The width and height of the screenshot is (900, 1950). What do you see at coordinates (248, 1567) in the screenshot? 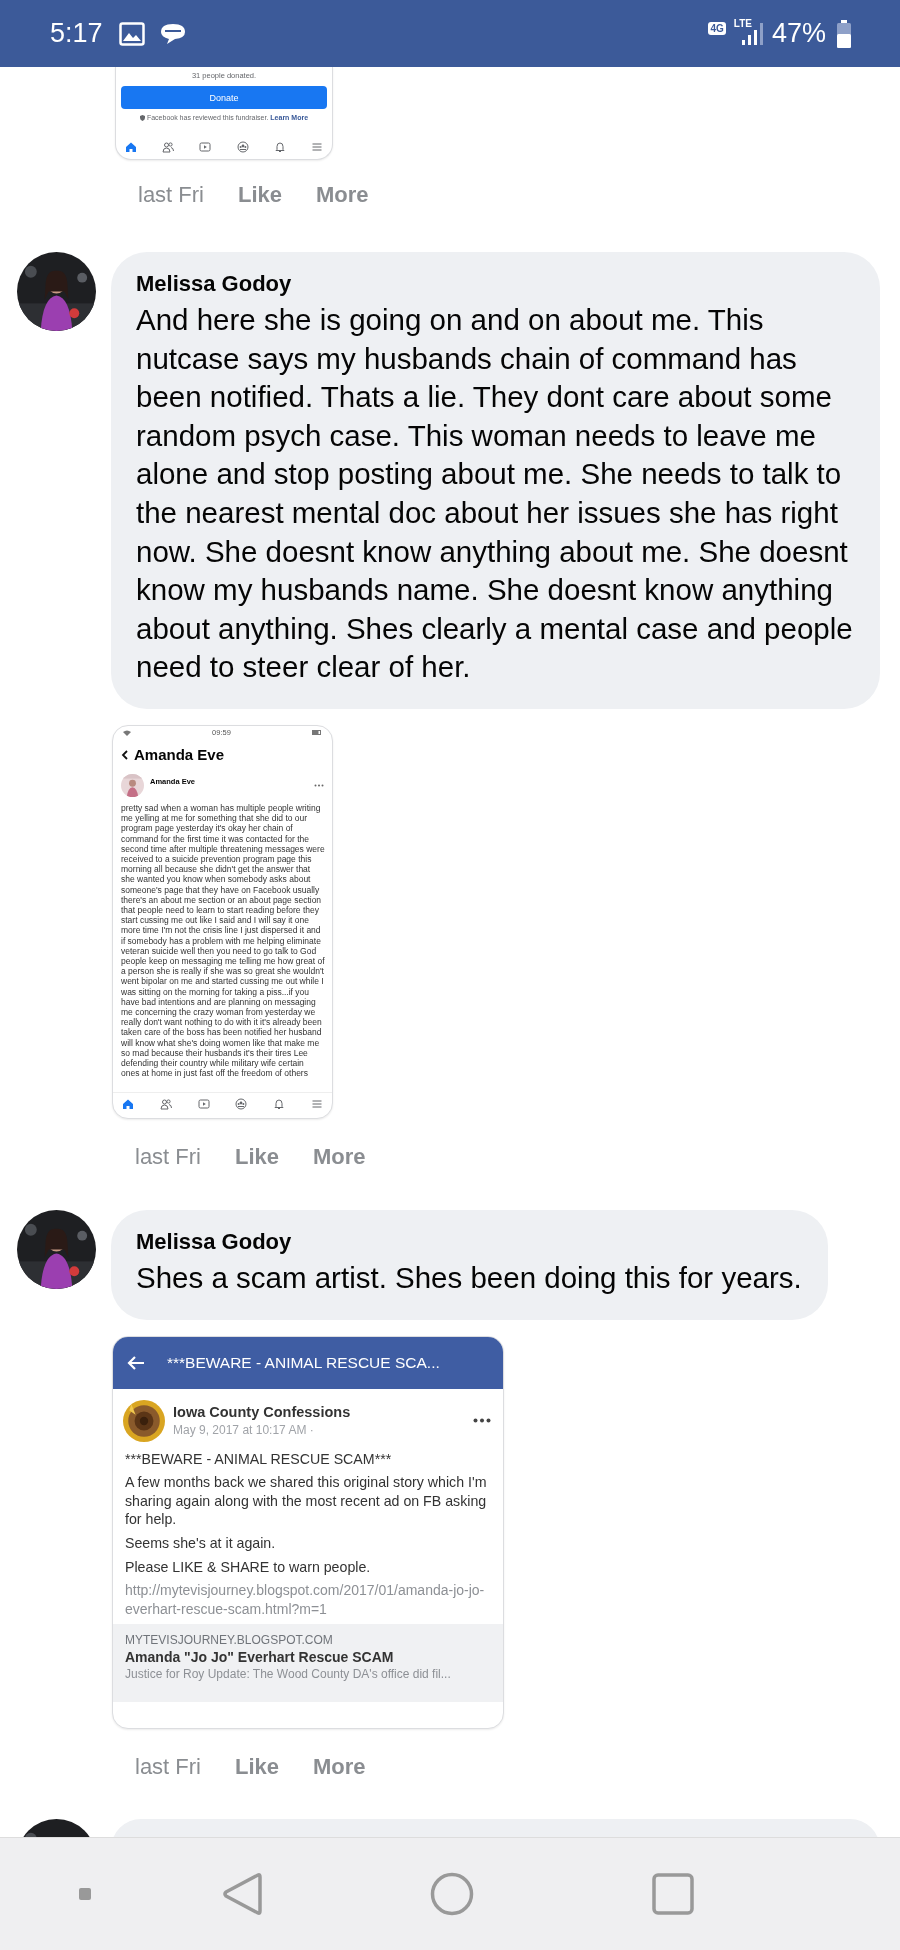
I see `post-paragraph: Please LIKE & SHARE to warn people.` at bounding box center [248, 1567].